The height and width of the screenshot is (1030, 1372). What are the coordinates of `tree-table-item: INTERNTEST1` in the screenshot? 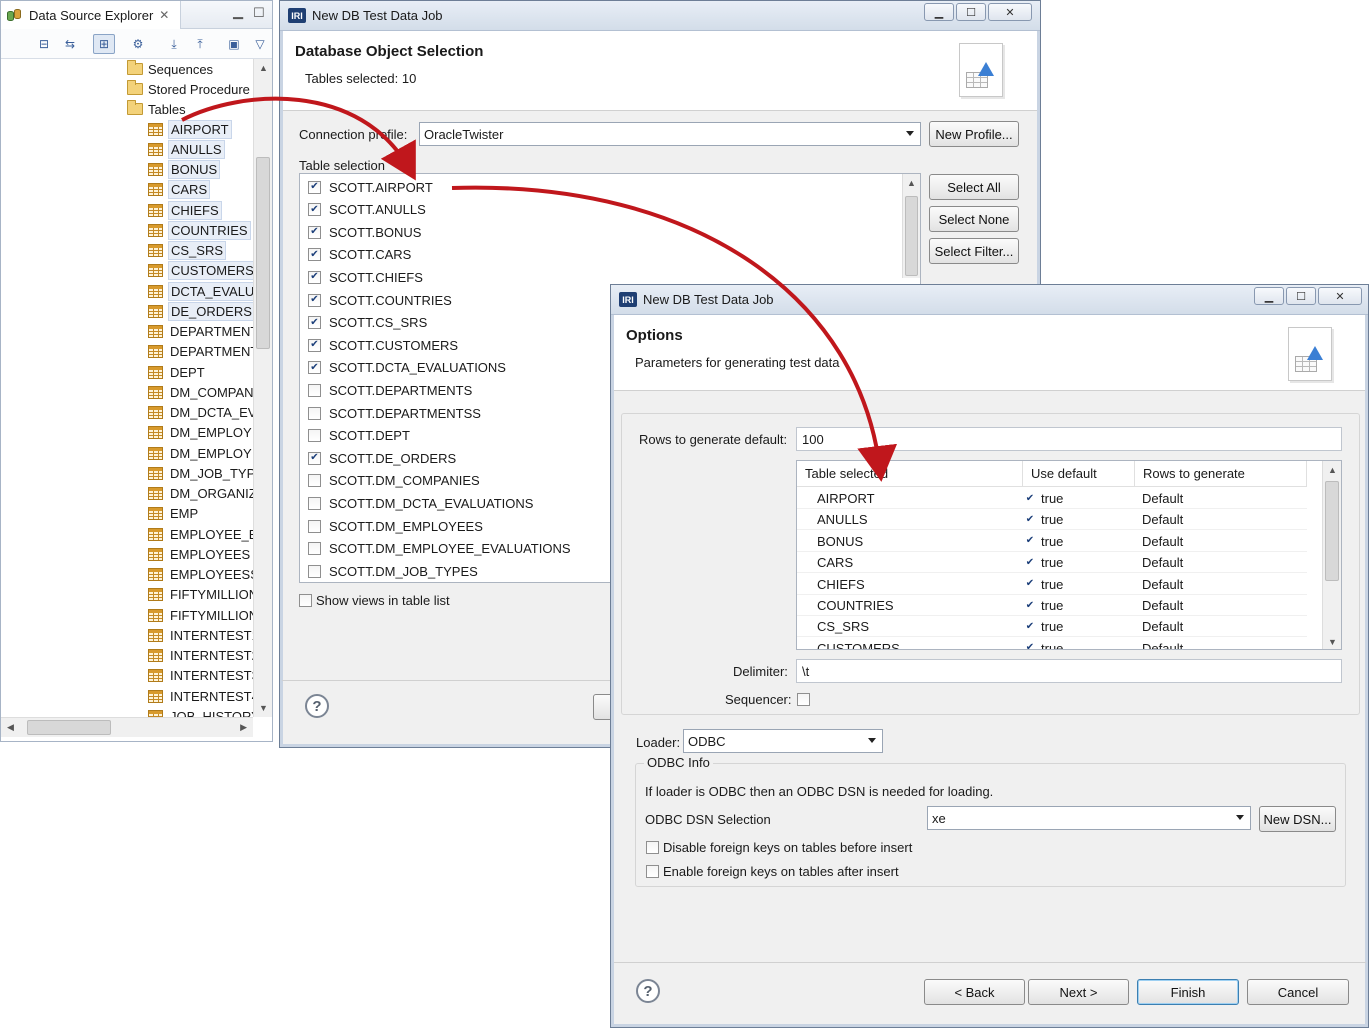 It's located at (200, 635).